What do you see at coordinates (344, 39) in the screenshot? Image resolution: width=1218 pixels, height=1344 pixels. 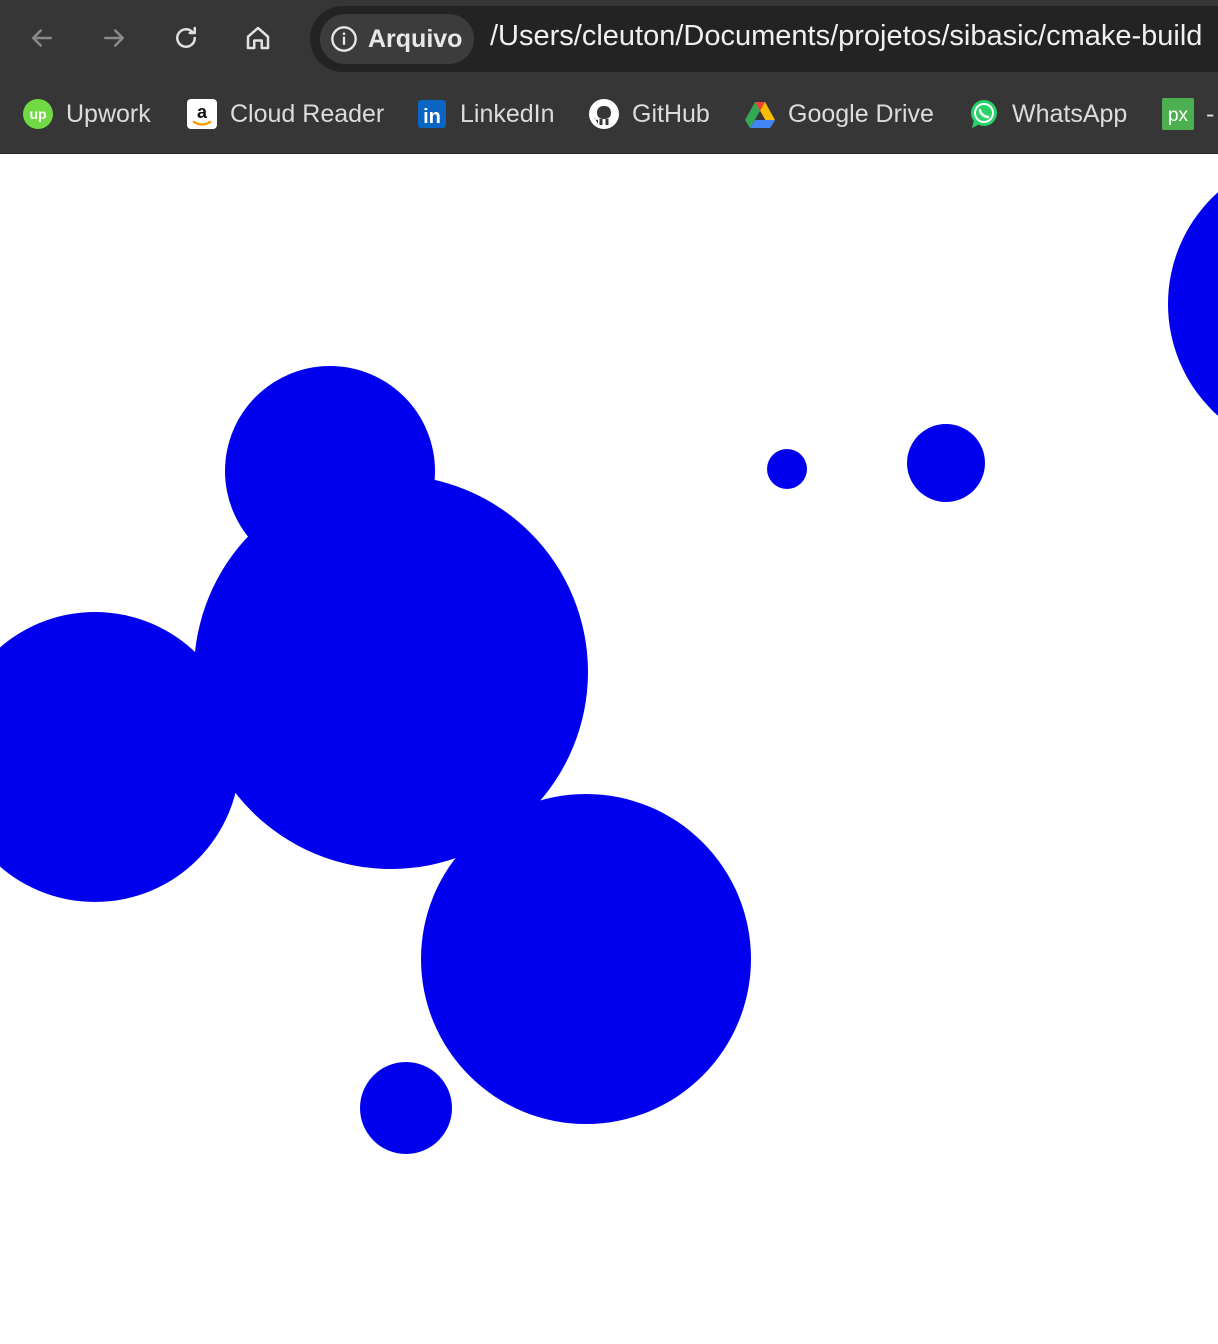 I see `info-icon` at bounding box center [344, 39].